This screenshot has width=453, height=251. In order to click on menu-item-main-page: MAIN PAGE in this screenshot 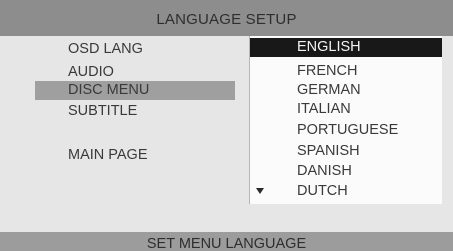, I will do `click(108, 155)`.